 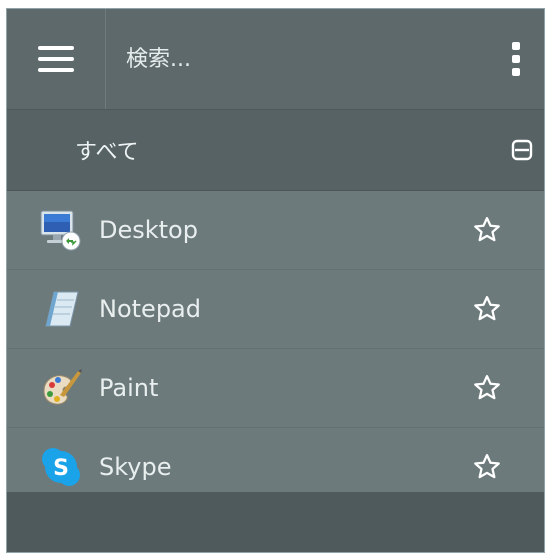 What do you see at coordinates (275, 388) in the screenshot?
I see `list-item-paint: Paint` at bounding box center [275, 388].